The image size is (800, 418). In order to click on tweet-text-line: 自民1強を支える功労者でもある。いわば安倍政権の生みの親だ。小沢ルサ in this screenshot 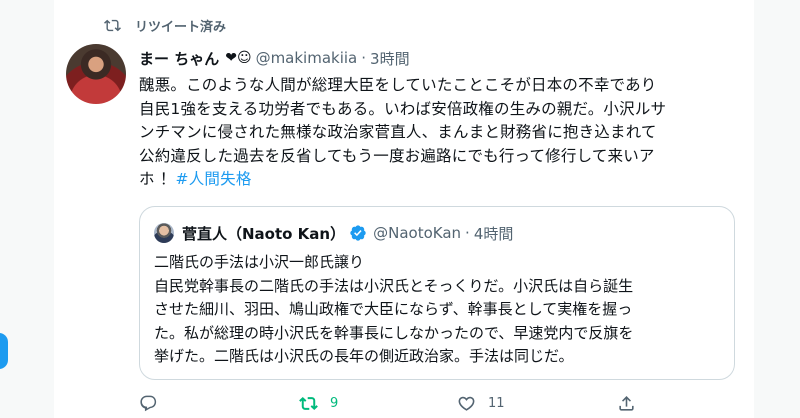, I will do `click(403, 108)`.